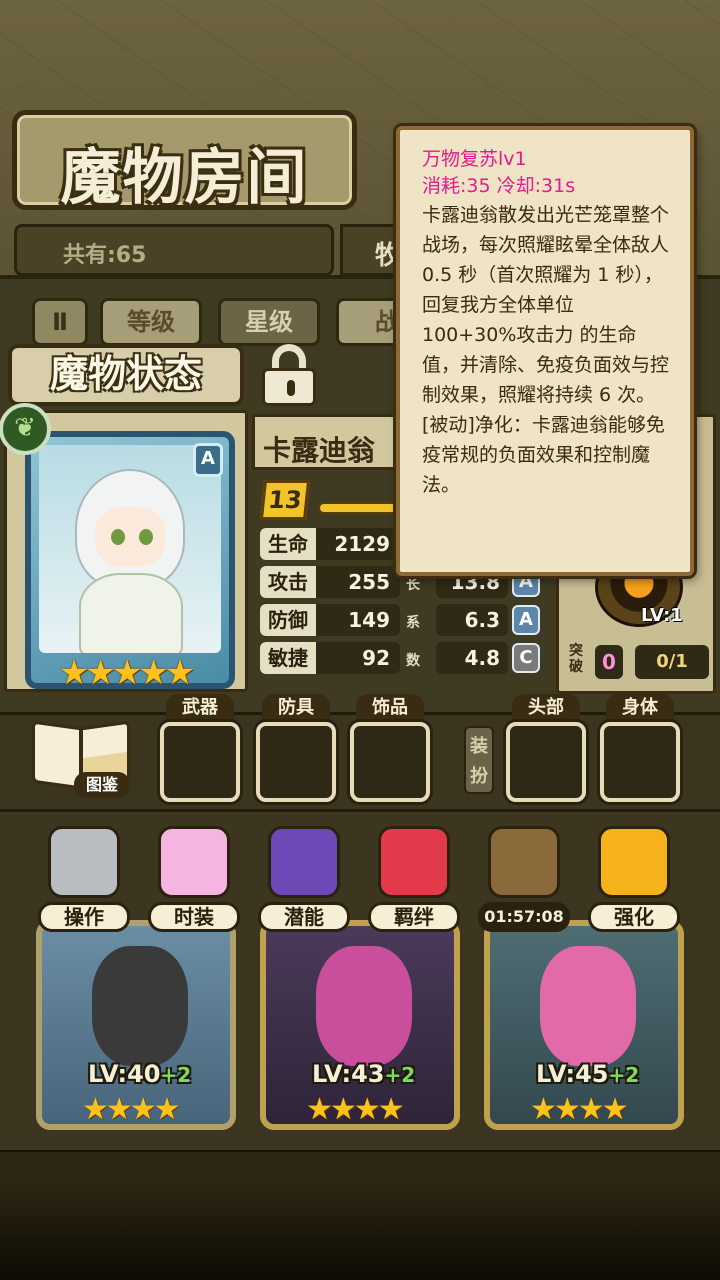  I want to click on weapon-slot, so click(200, 762).